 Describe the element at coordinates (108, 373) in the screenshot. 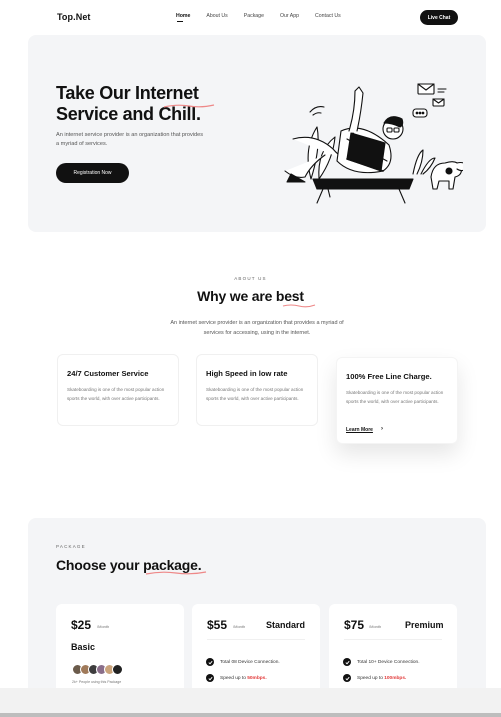

I see `feature-title: 24/7 Customer Service` at that location.